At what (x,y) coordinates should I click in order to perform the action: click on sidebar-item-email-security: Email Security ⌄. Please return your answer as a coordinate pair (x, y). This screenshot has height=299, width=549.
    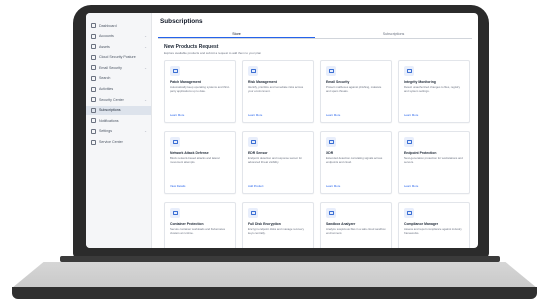
    Looking at the image, I should click on (118, 67).